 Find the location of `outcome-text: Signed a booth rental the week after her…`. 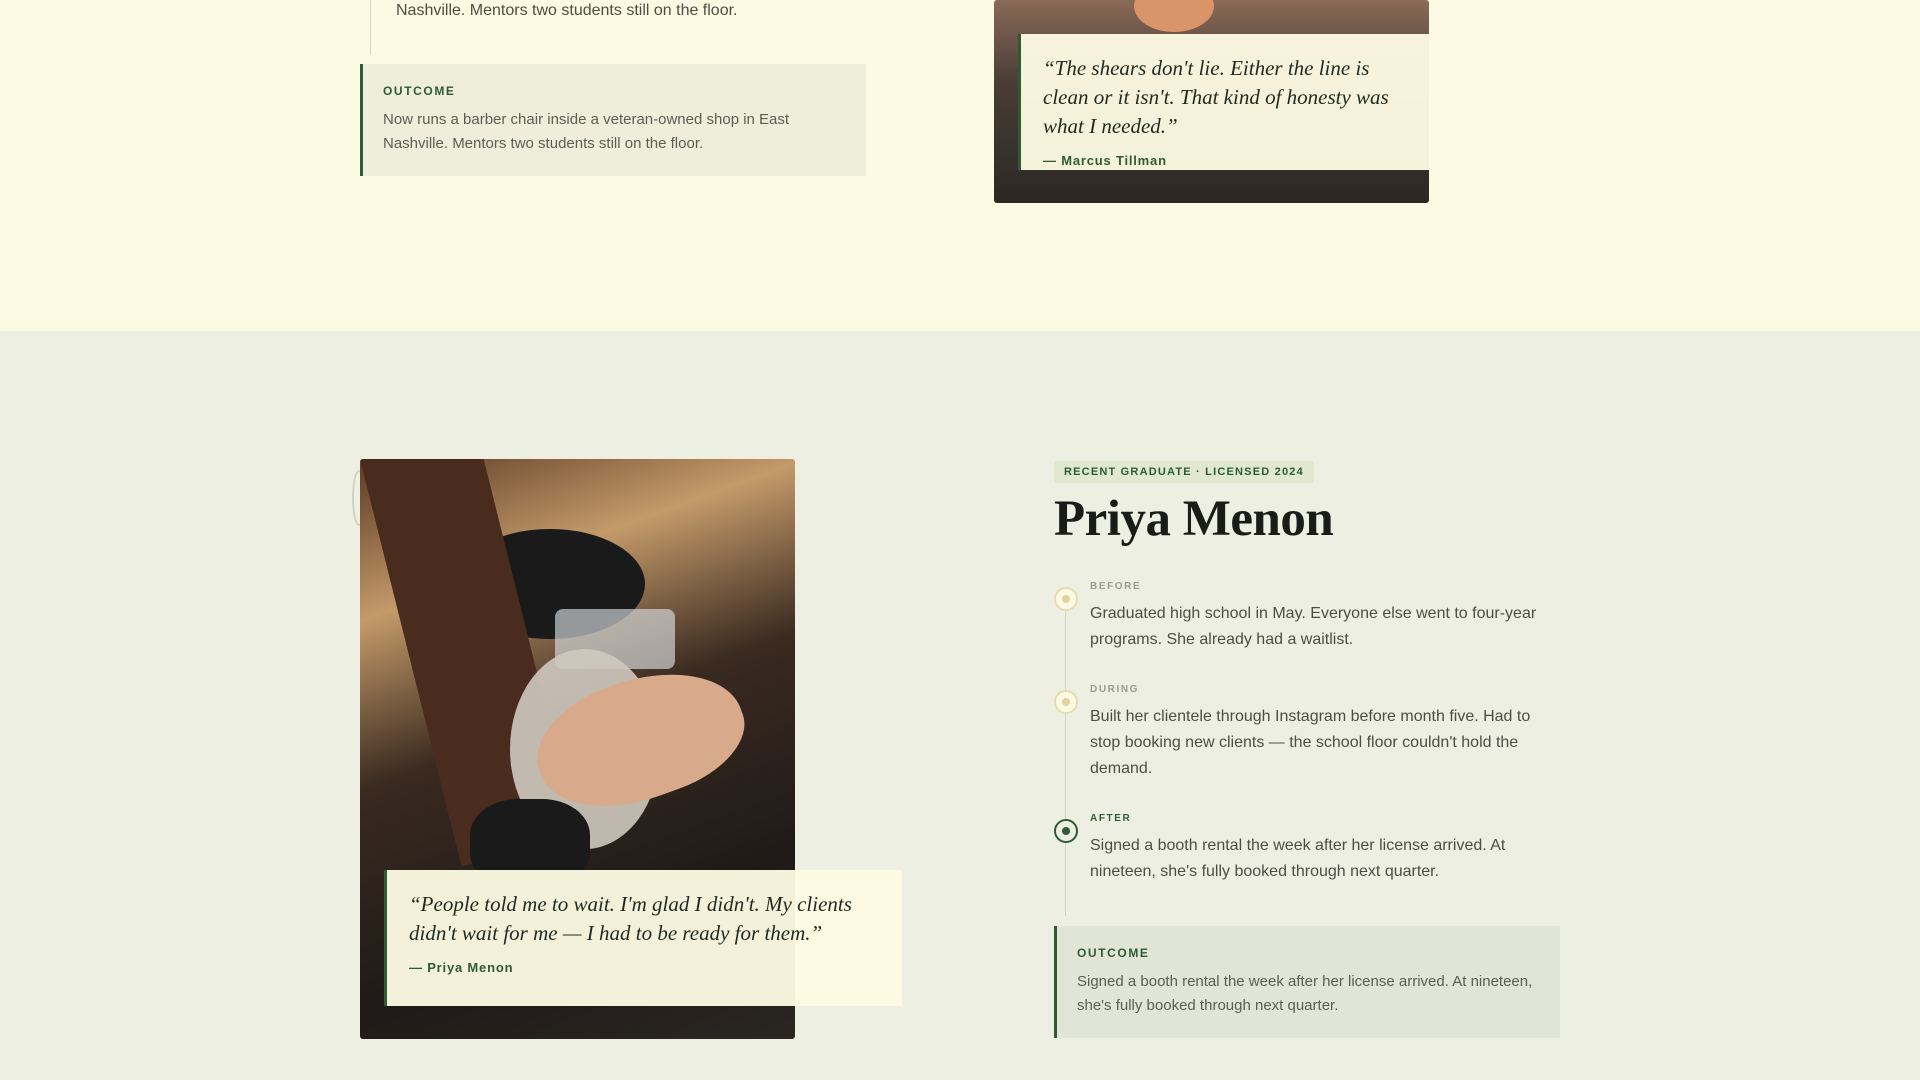

outcome-text: Signed a booth rental the week after her… is located at coordinates (1305, 993).